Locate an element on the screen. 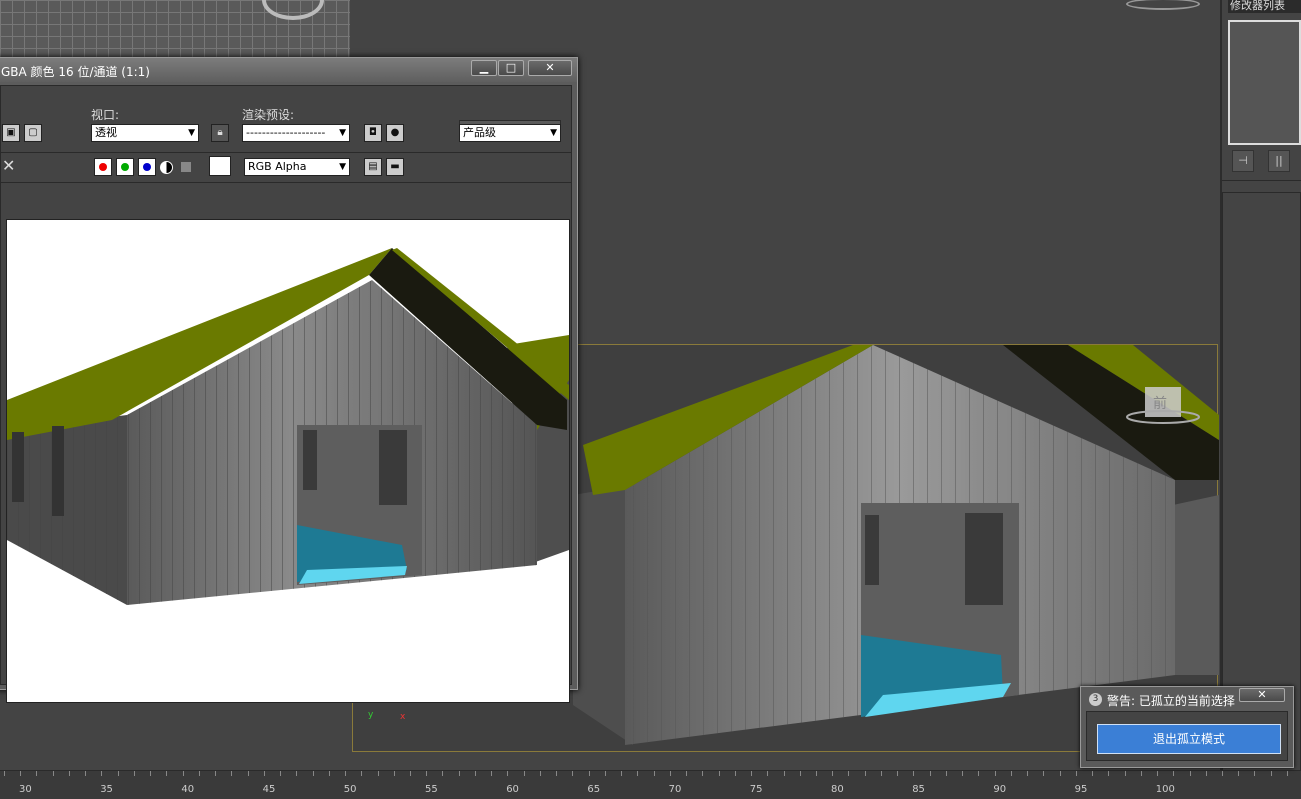 This screenshot has height=799, width=1301. timeline-tick-label: 70 is located at coordinates (675, 789).